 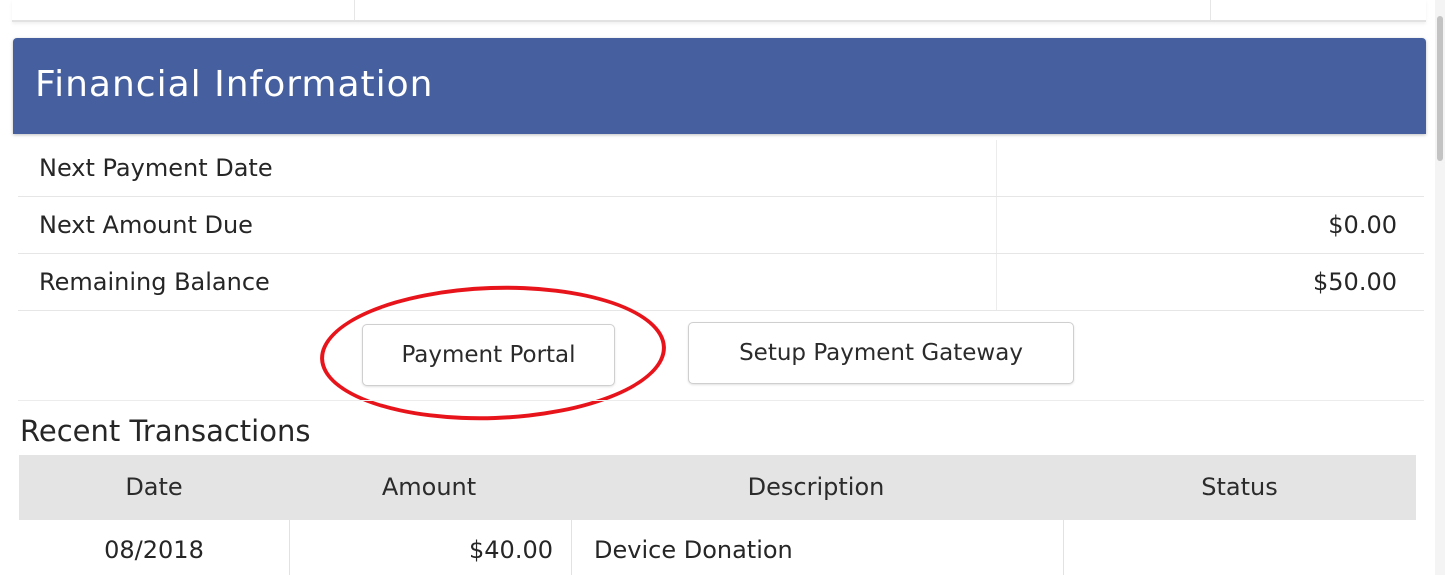 What do you see at coordinates (234, 84) in the screenshot?
I see `panel-title: Financial Information` at bounding box center [234, 84].